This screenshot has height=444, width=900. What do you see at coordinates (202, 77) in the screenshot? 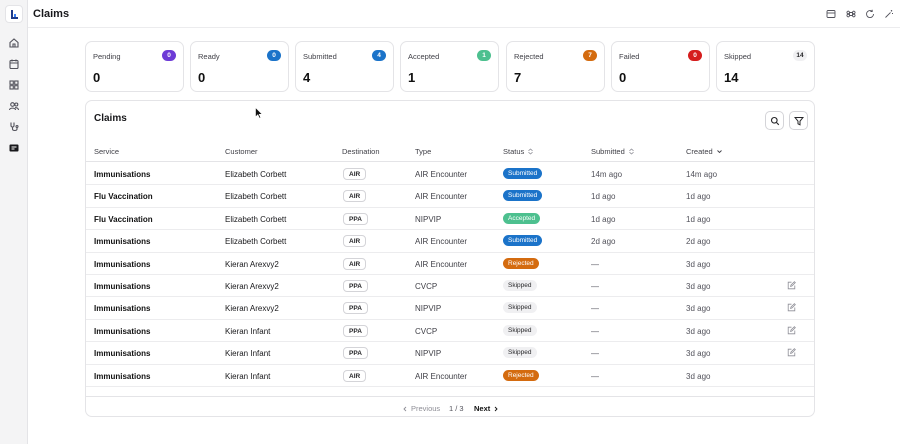
I see `stat-value: 0` at bounding box center [202, 77].